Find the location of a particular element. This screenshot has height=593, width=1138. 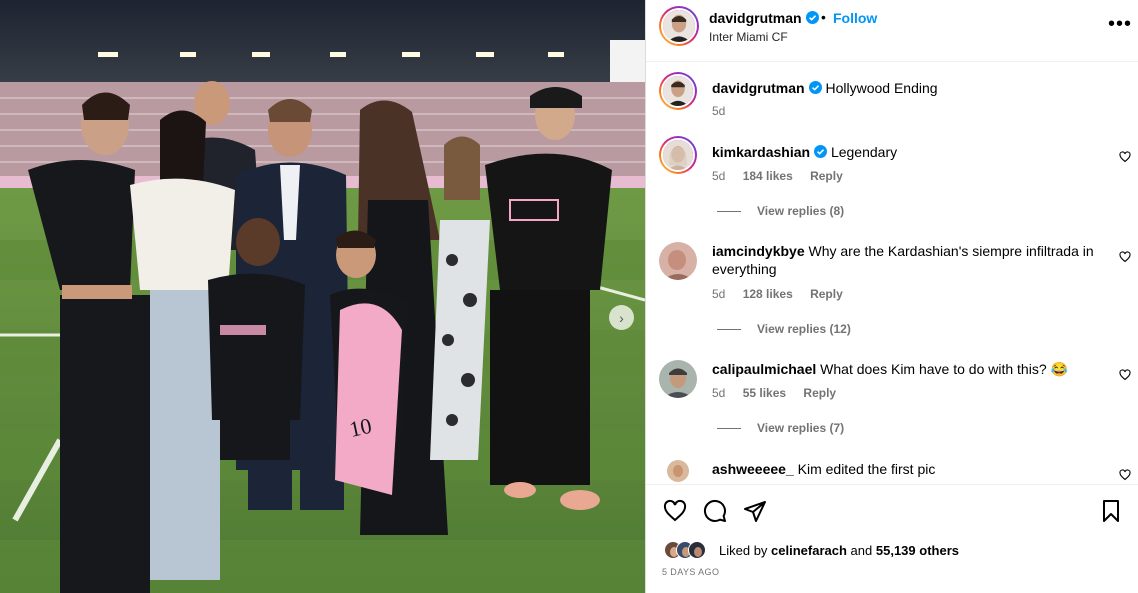

post-location: Inter Miami CF is located at coordinates (748, 37).